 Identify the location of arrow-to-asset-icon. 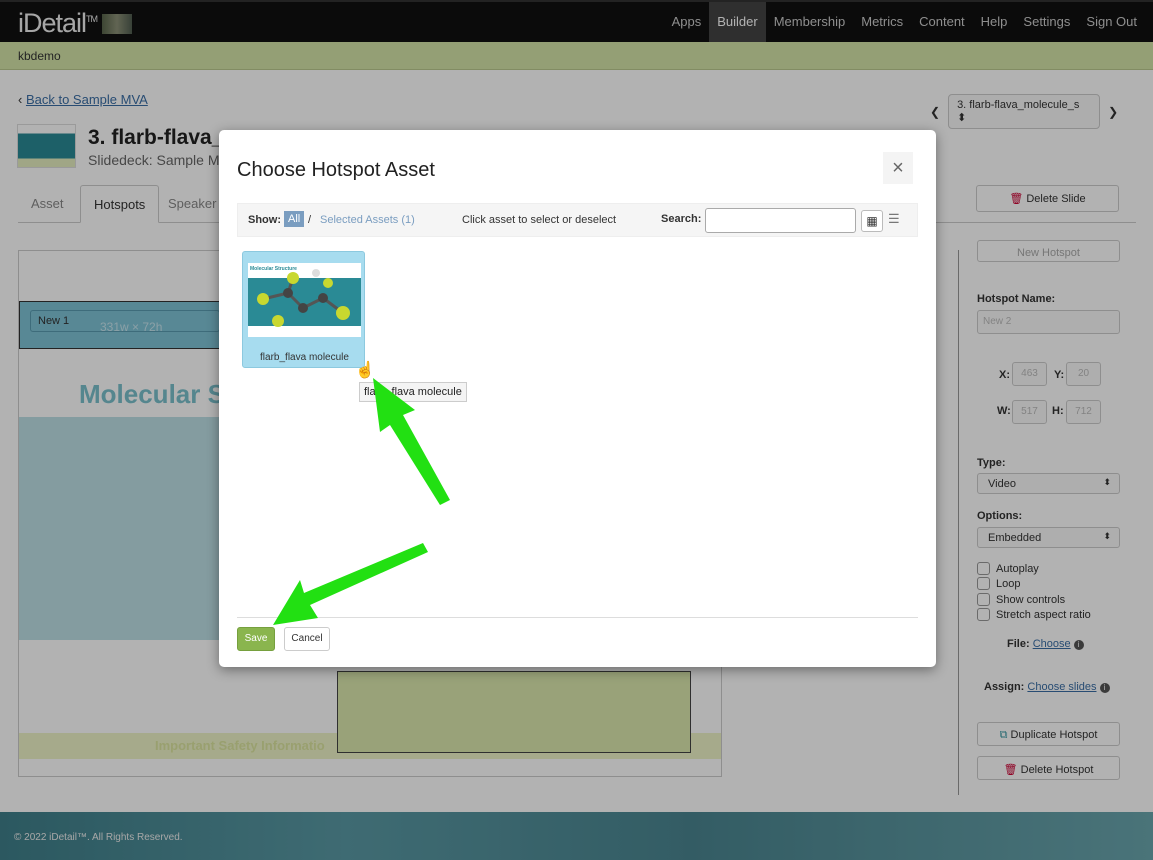
(411, 441).